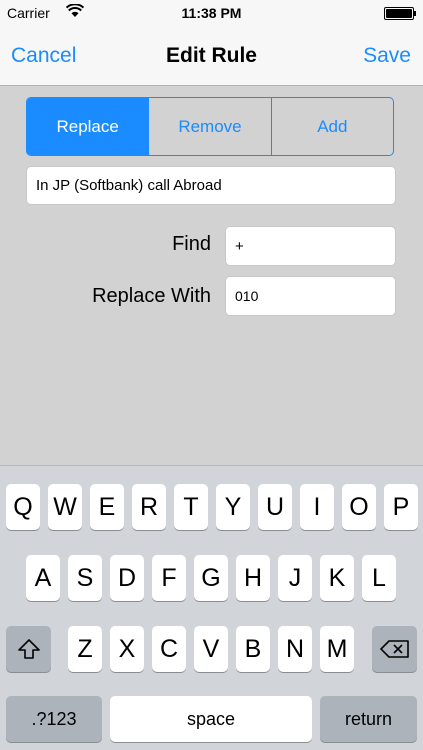 The height and width of the screenshot is (750, 423). Describe the element at coordinates (23, 507) in the screenshot. I see `key-q: Q` at that location.